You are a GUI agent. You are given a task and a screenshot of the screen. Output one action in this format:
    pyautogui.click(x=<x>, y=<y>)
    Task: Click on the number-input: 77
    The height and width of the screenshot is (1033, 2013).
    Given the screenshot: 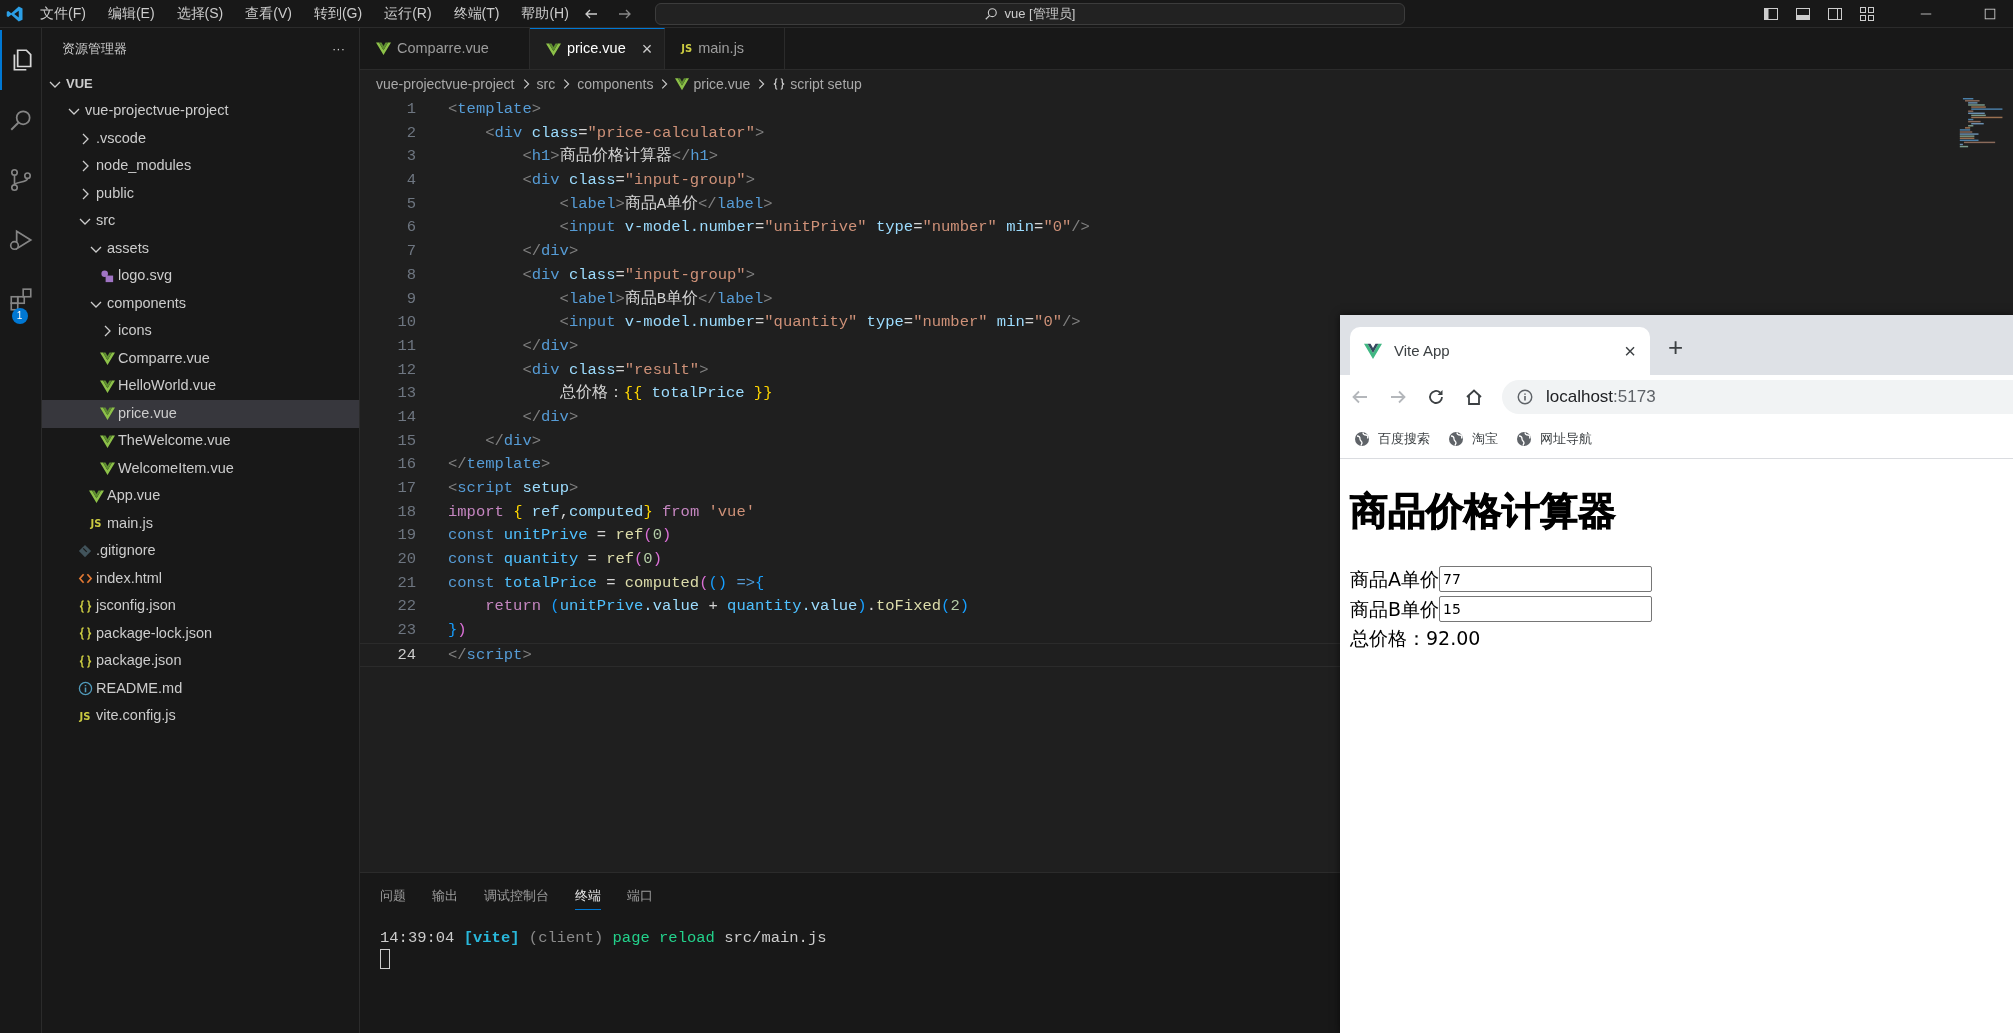 What is the action you would take?
    pyautogui.click(x=1545, y=579)
    